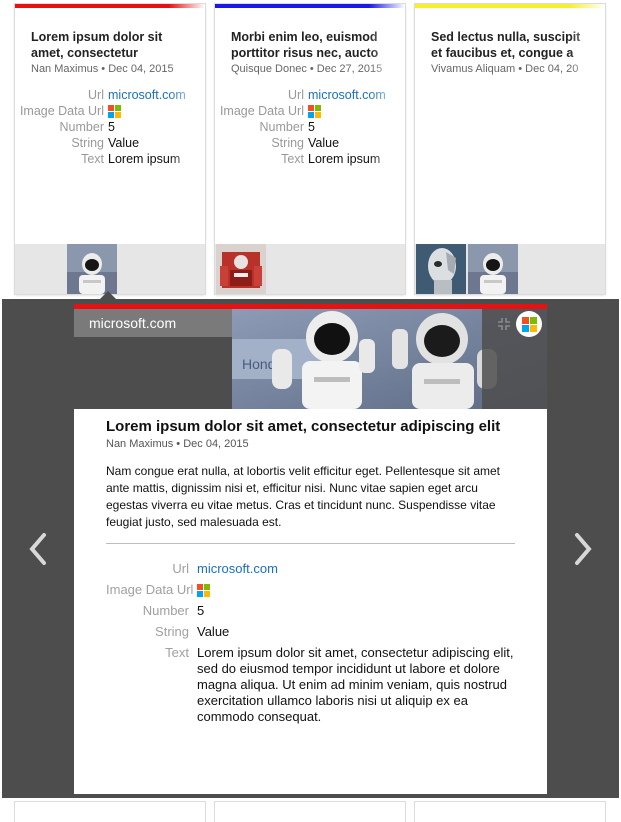 Image resolution: width=621 pixels, height=822 pixels. Describe the element at coordinates (504, 324) in the screenshot. I see `collapse-icon` at that location.